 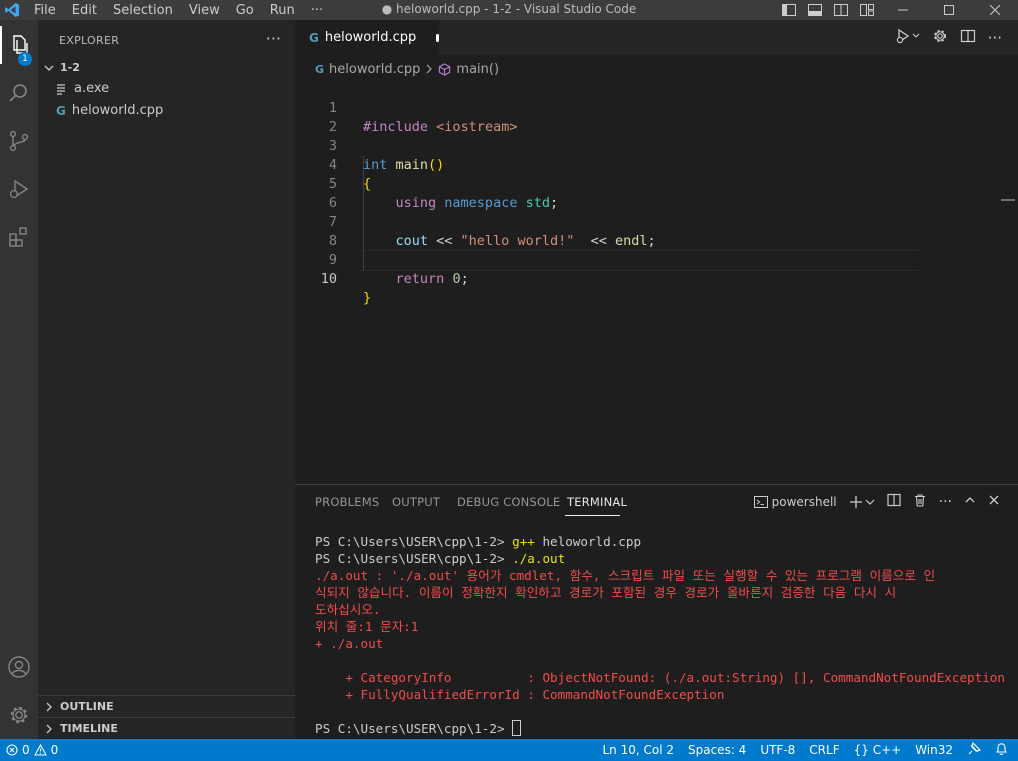 I want to click on breadcrumb-file: heloworld.cpp, so click(x=374, y=69).